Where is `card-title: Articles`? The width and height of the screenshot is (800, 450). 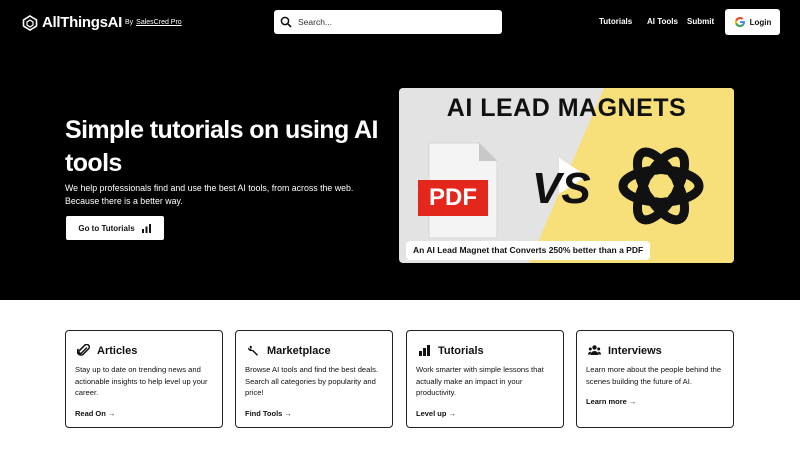 card-title: Articles is located at coordinates (117, 350).